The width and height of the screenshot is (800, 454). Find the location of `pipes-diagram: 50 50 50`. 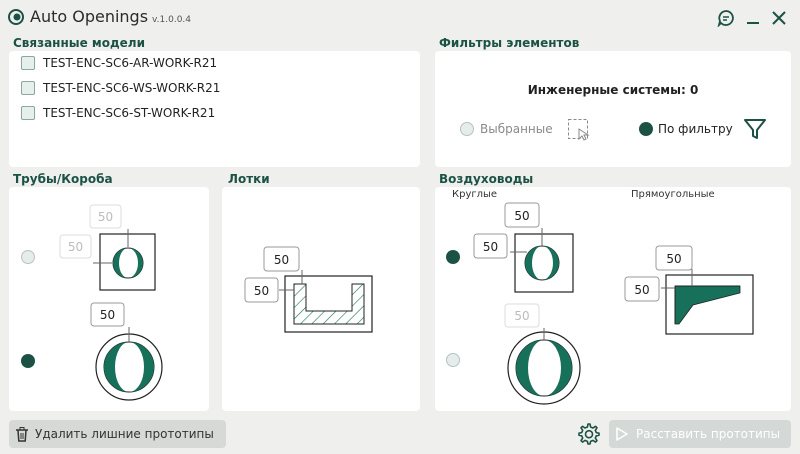

pipes-diagram: 50 50 50 is located at coordinates (111, 302).